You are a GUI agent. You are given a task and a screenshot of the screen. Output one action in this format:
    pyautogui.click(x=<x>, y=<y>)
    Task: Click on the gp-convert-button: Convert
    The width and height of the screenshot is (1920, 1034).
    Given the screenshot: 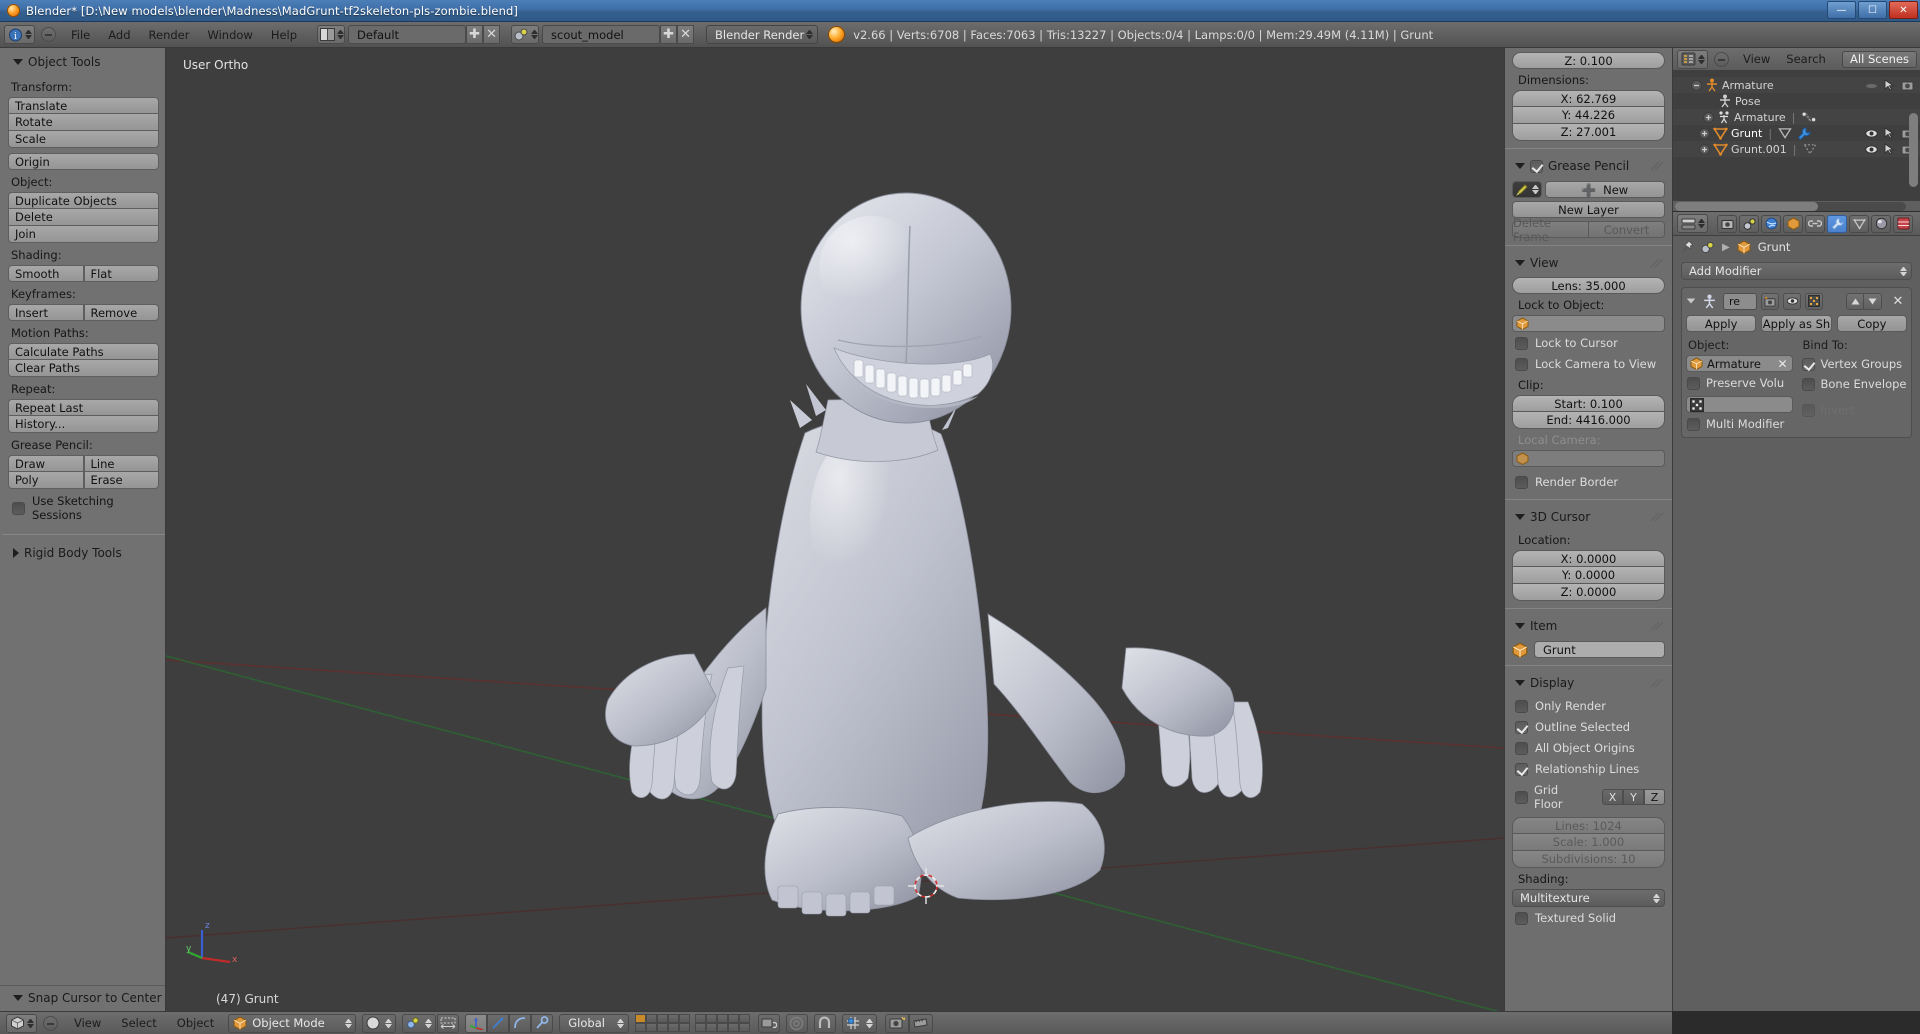 What is the action you would take?
    pyautogui.click(x=1627, y=229)
    